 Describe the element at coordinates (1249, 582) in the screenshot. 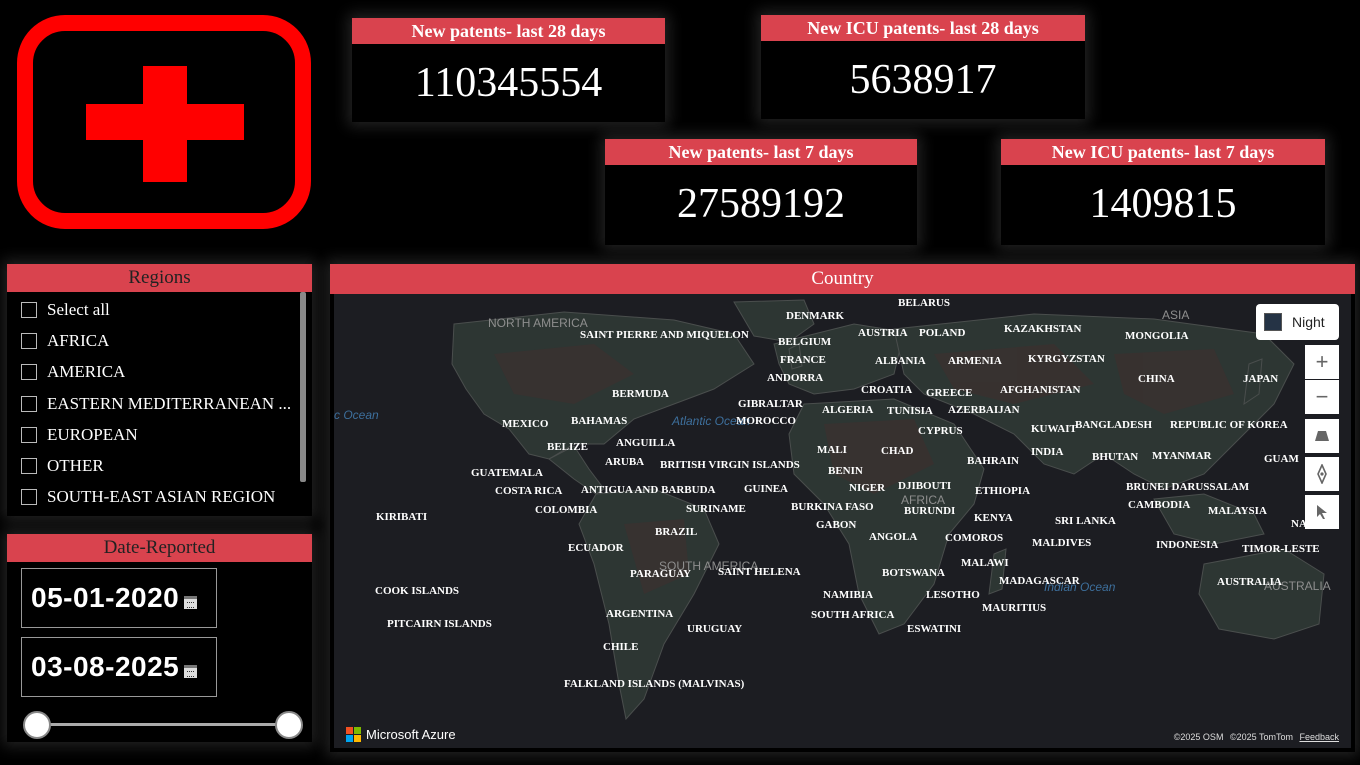

I see `country-label: AUSTRALIA` at that location.